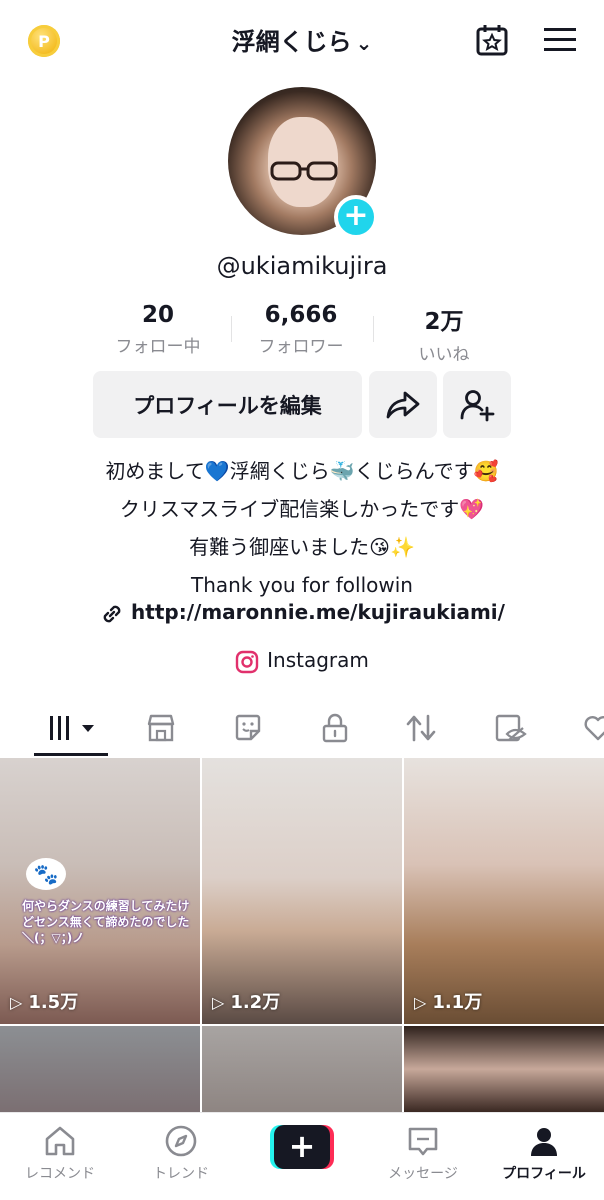 The height and width of the screenshot is (1200, 604). I want to click on hidden-eye-icon, so click(511, 728).